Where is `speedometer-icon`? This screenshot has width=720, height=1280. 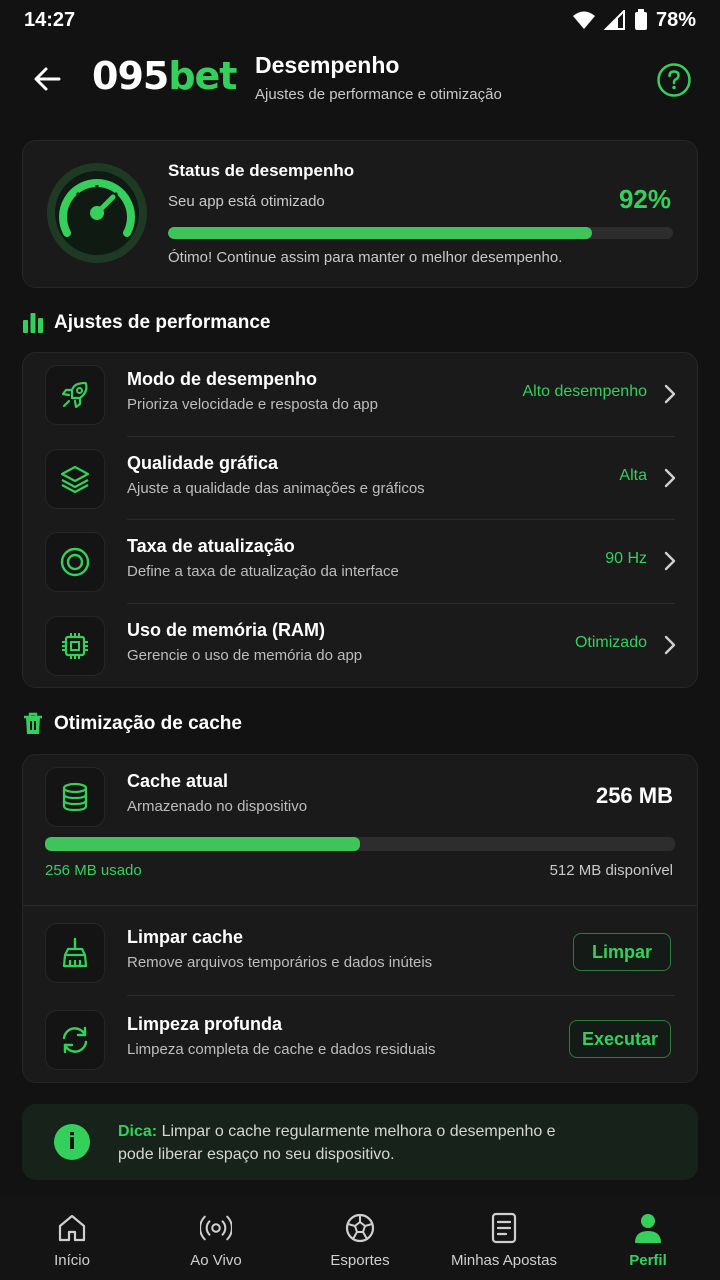
speedometer-icon is located at coordinates (97, 213).